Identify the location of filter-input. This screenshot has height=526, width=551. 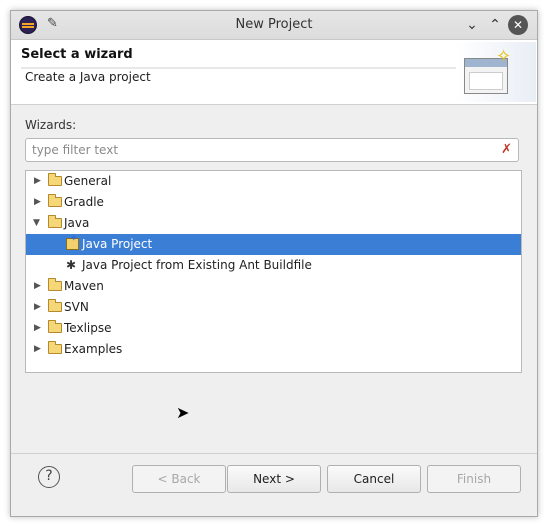
(262, 150).